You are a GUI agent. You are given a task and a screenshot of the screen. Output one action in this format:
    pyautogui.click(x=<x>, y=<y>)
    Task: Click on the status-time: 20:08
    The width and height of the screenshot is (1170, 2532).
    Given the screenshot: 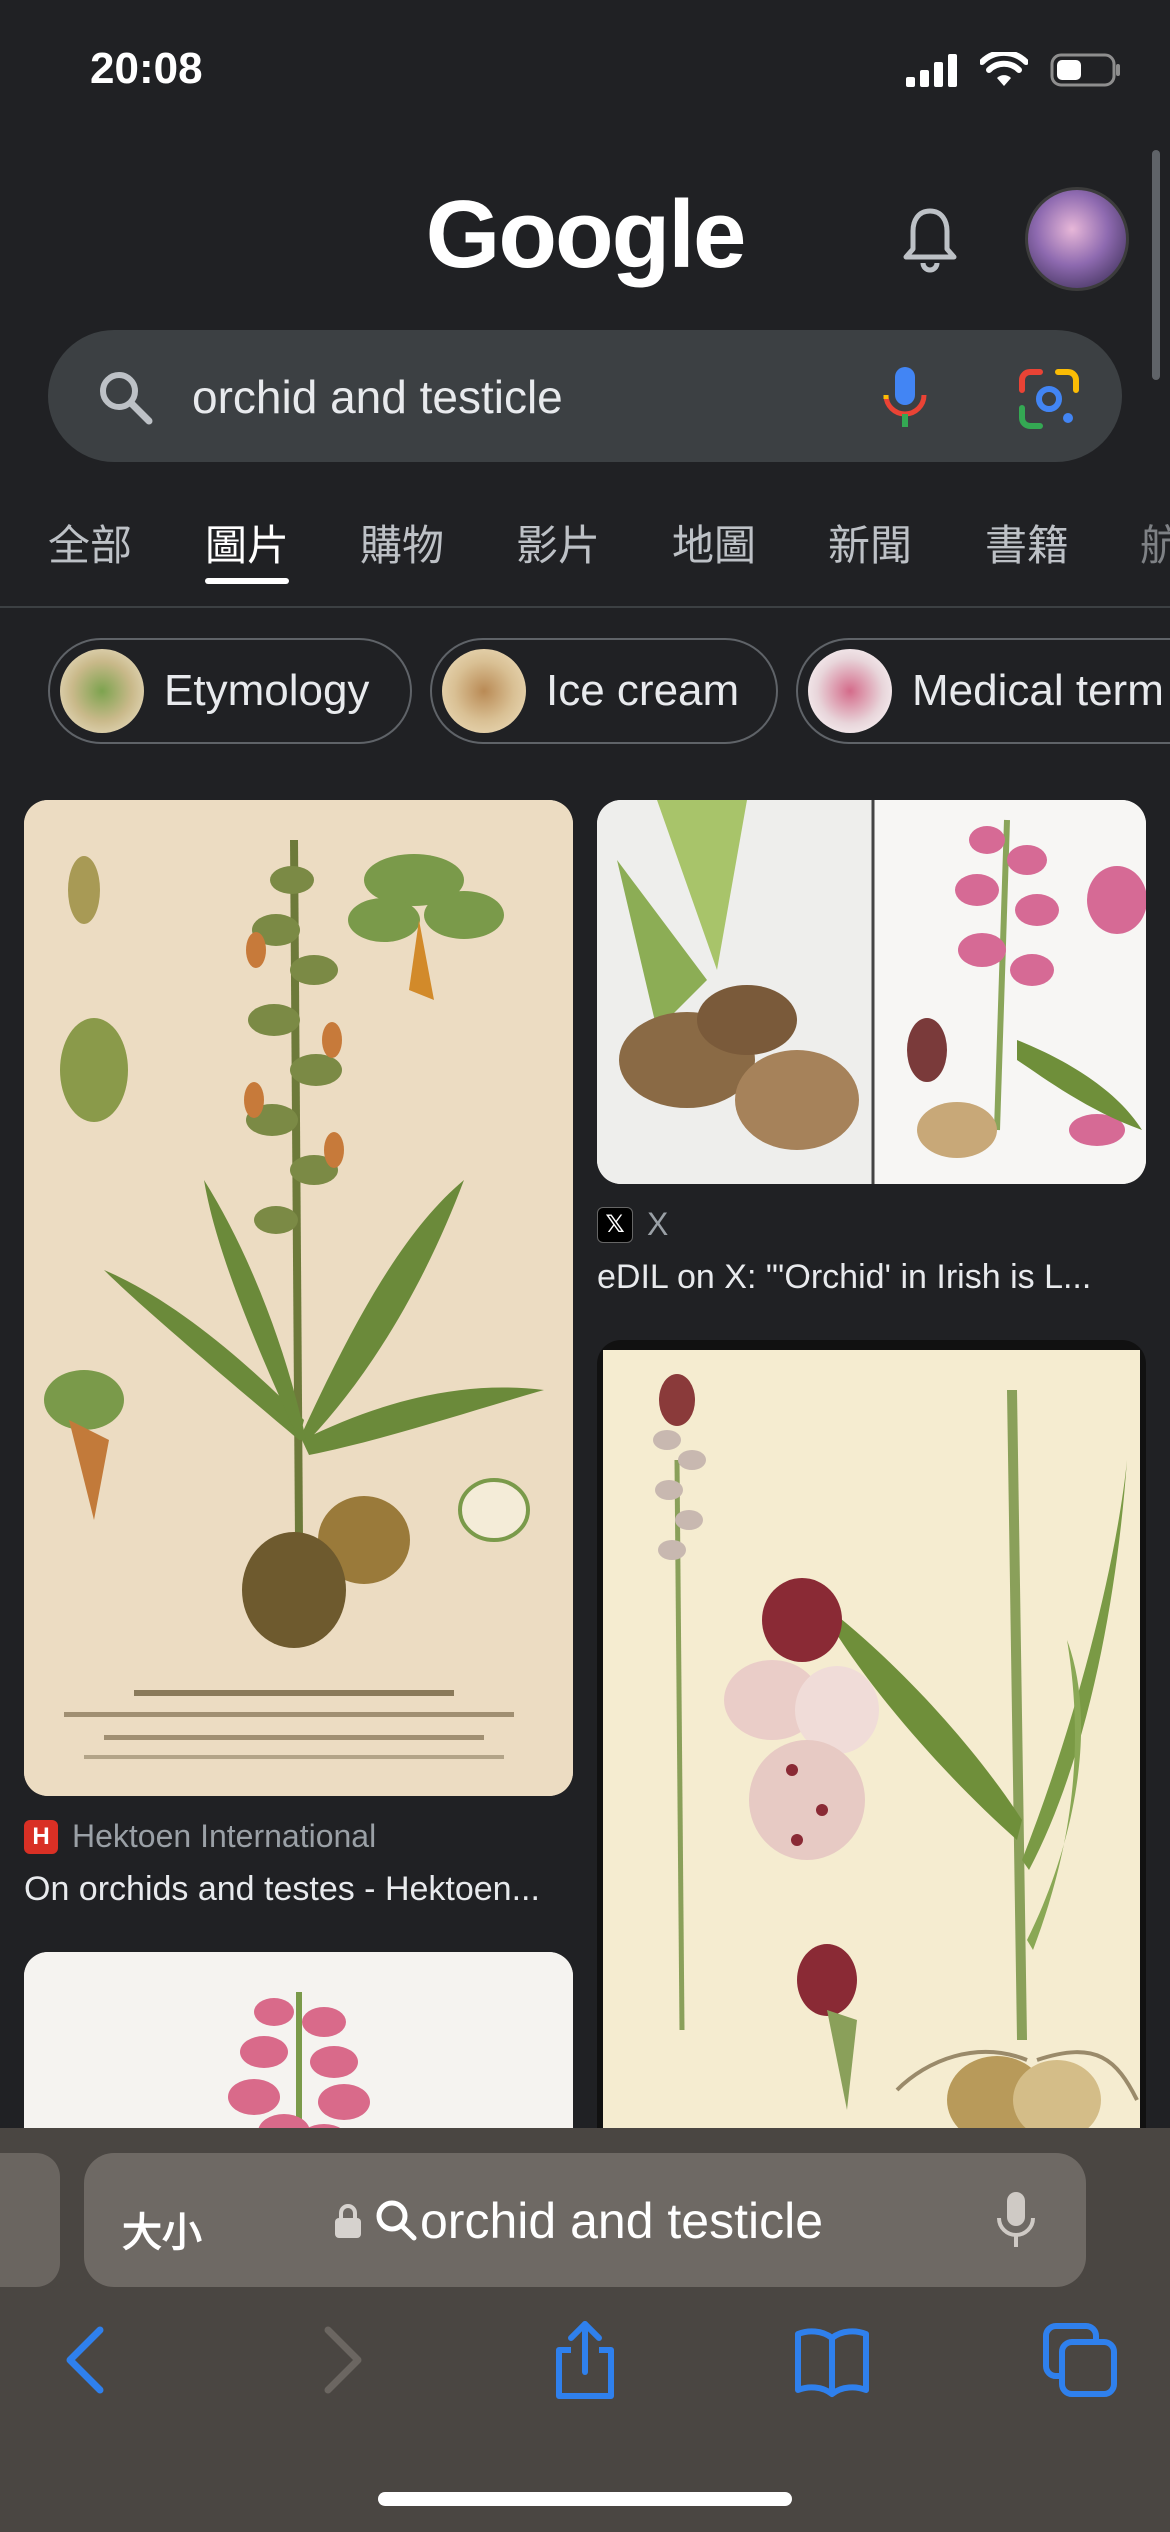 What is the action you would take?
    pyautogui.click(x=146, y=68)
    